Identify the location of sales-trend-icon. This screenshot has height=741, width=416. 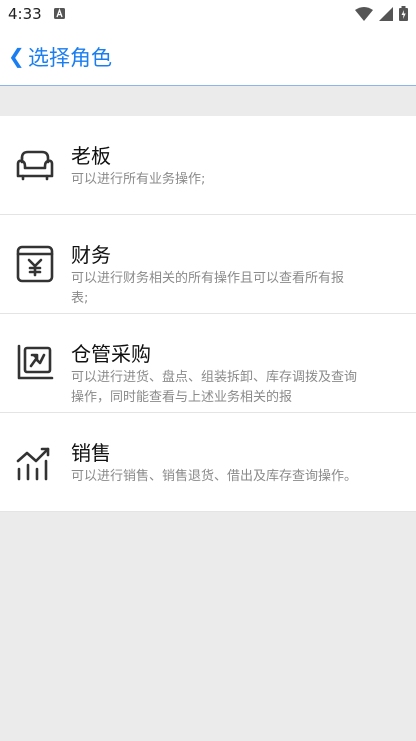
(33, 464).